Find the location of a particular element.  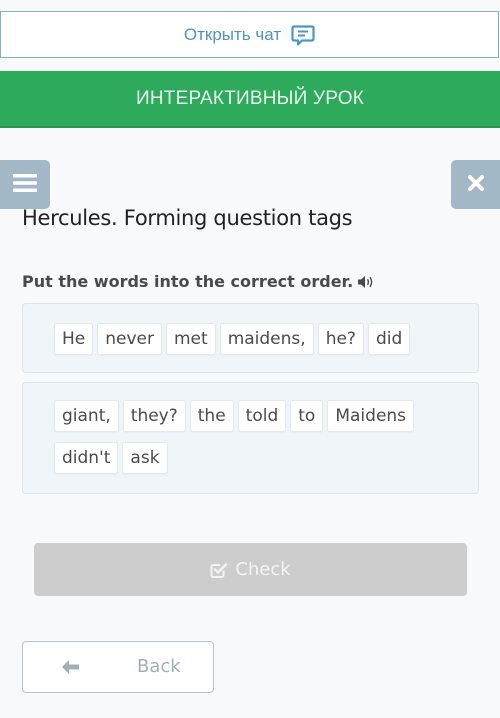

check-button: Check is located at coordinates (250, 569).